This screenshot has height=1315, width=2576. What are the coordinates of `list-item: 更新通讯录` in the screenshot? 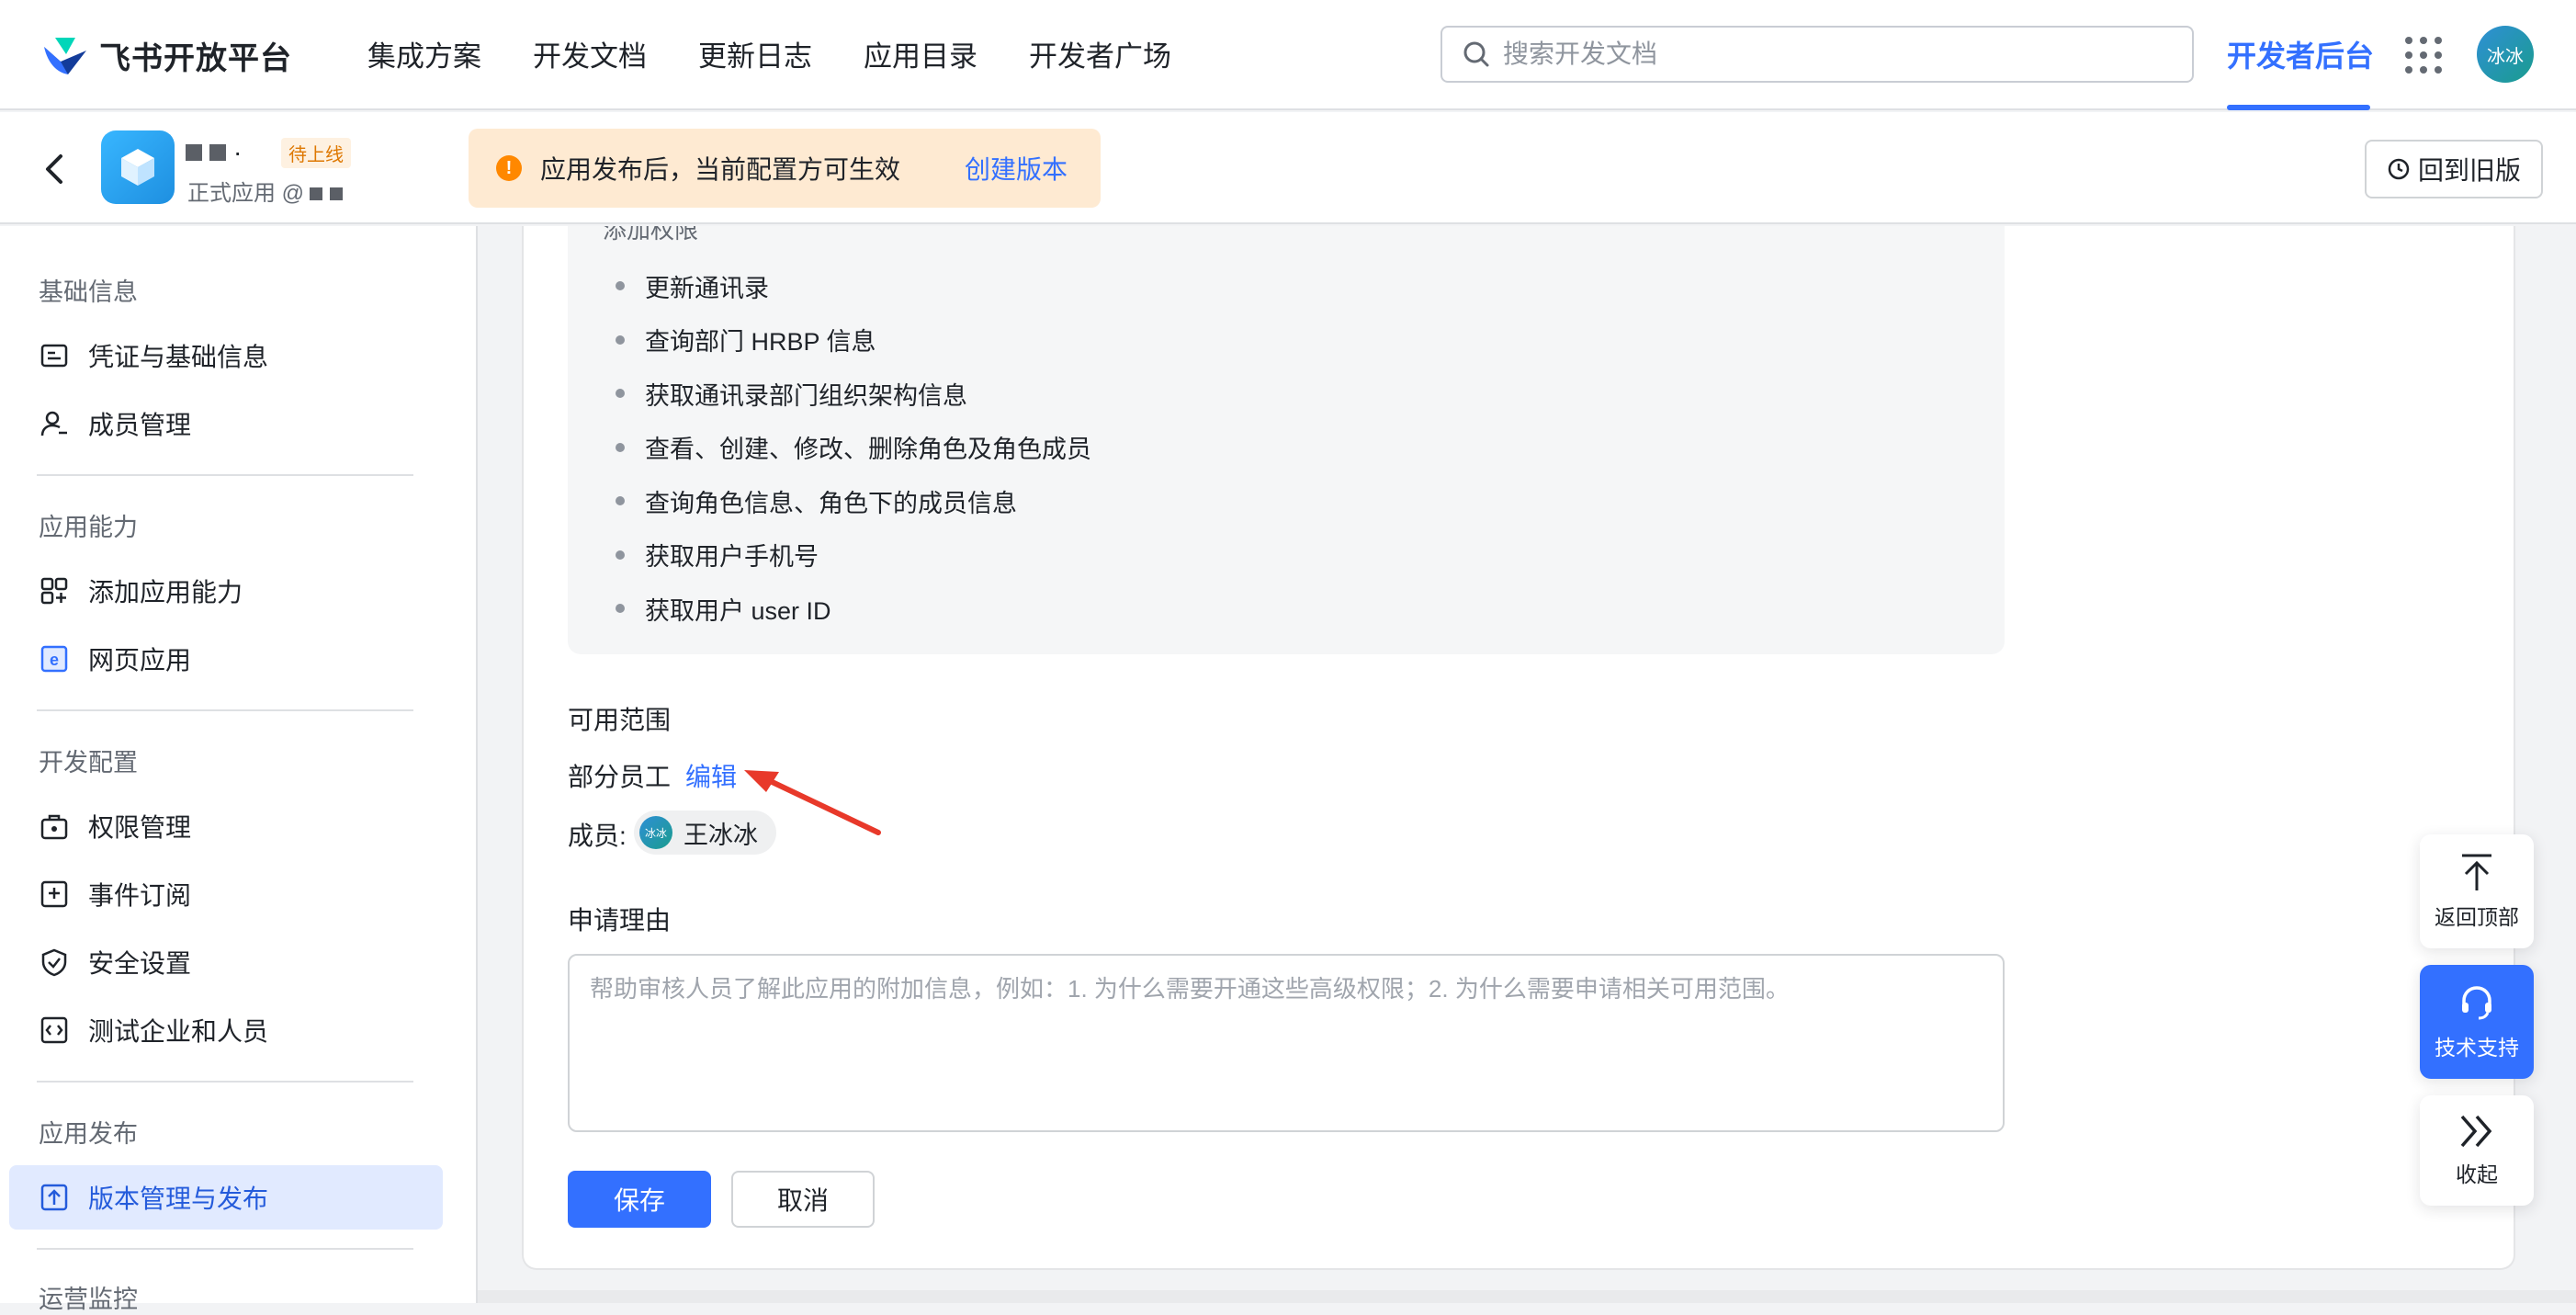 It's located at (853, 286).